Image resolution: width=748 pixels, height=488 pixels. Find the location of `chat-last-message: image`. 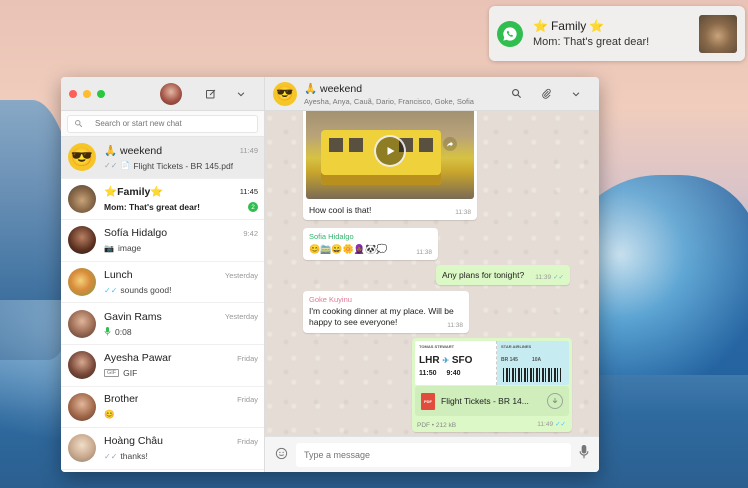

chat-last-message: image is located at coordinates (129, 248).